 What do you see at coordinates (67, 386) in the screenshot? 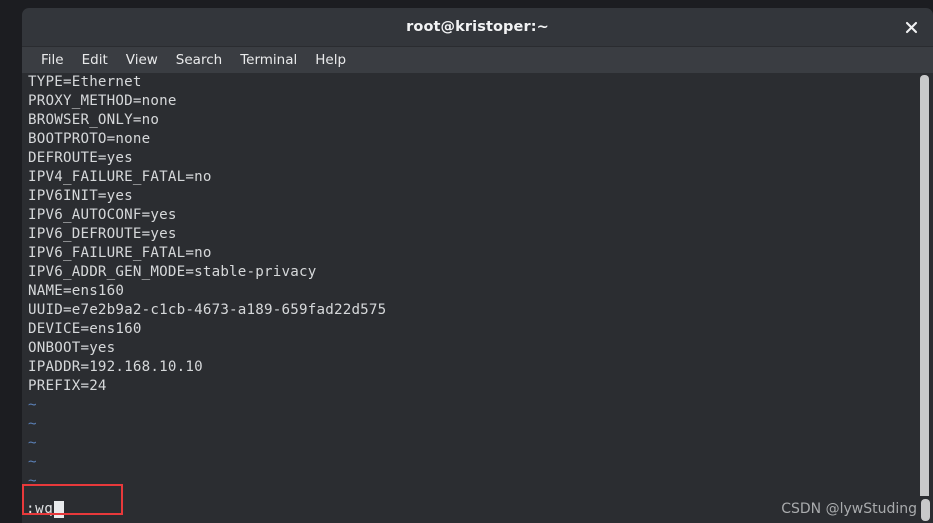
I see `terminal-line: PREFIX=24` at bounding box center [67, 386].